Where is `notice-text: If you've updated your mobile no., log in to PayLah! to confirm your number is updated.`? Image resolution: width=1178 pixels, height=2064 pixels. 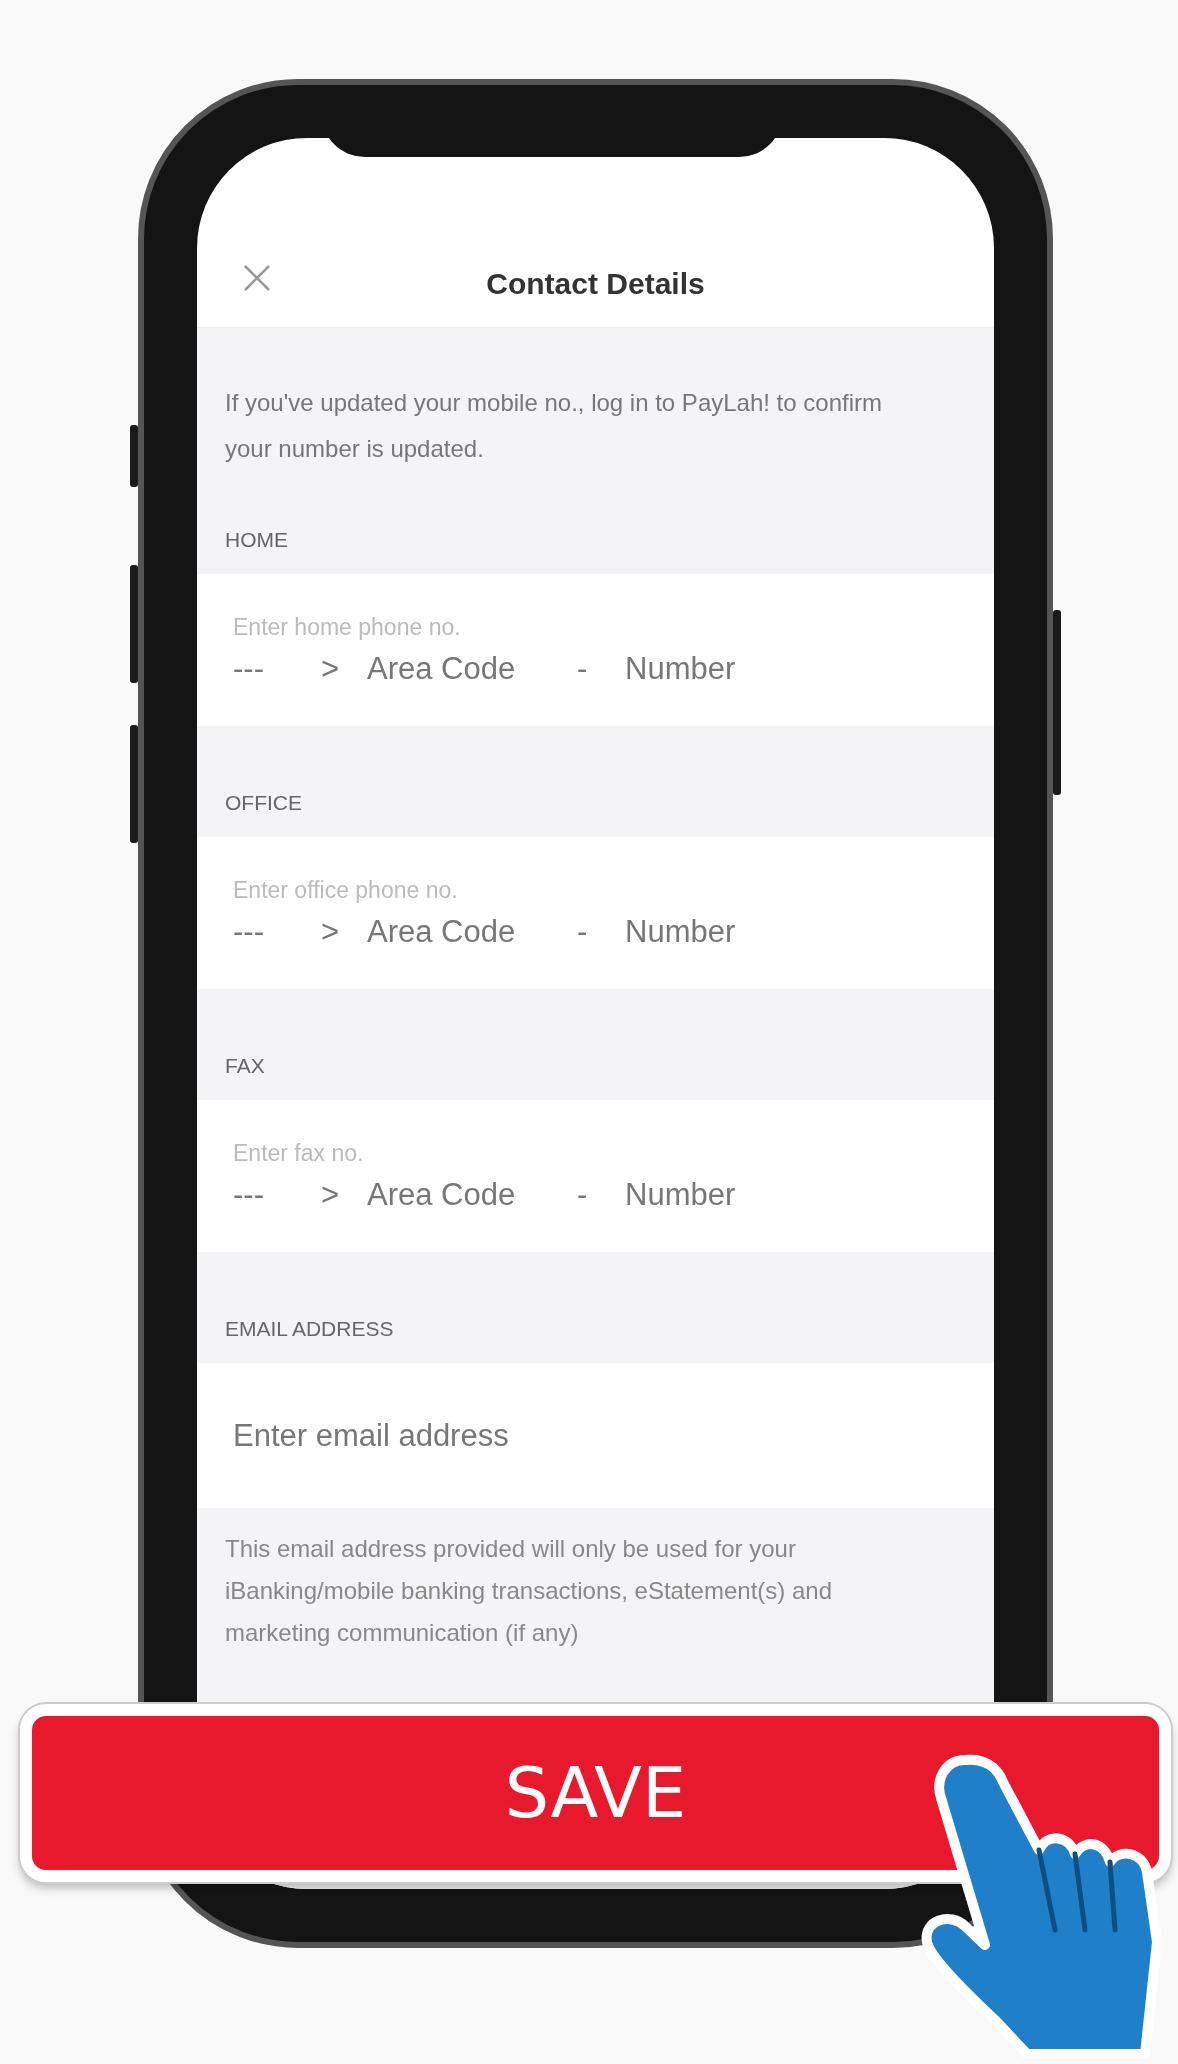
notice-text: If you've updated your mobile no., log in to PayLah! to confirm your number is updated. is located at coordinates (595, 411).